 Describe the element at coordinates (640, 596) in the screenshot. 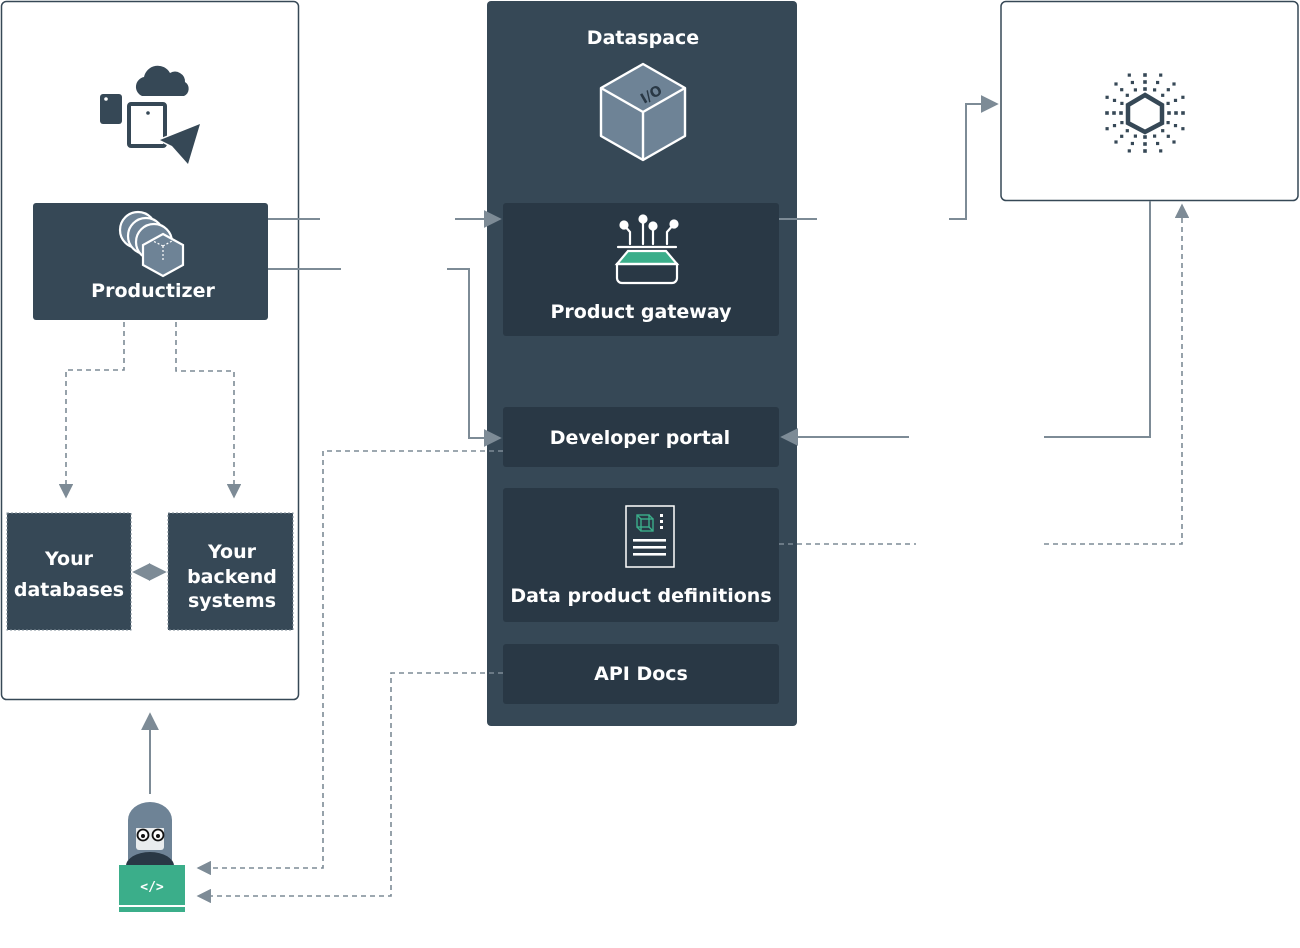

I see `data-product-definitions-label: Data product definitions` at that location.